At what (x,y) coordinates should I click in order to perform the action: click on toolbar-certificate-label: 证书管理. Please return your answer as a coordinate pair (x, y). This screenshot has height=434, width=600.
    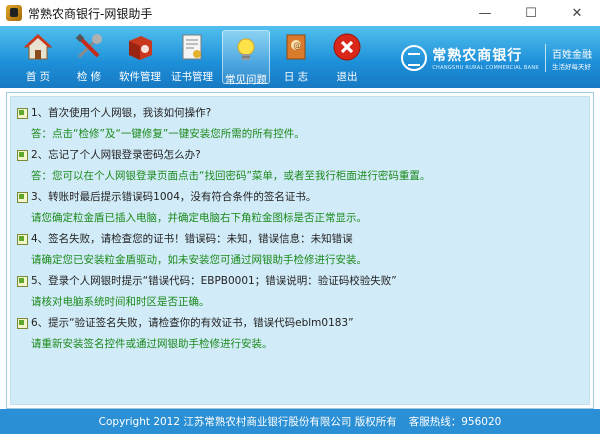
    Looking at the image, I should click on (192, 77).